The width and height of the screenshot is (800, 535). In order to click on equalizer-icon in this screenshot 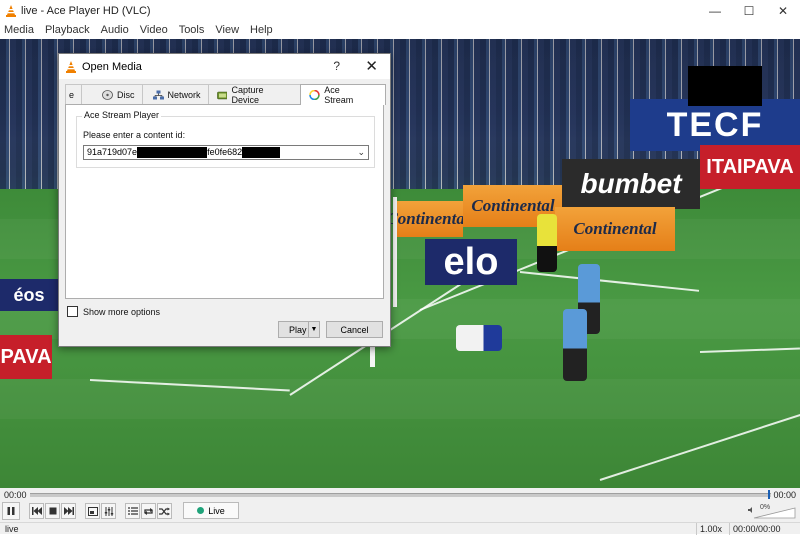, I will do `click(108, 511)`.